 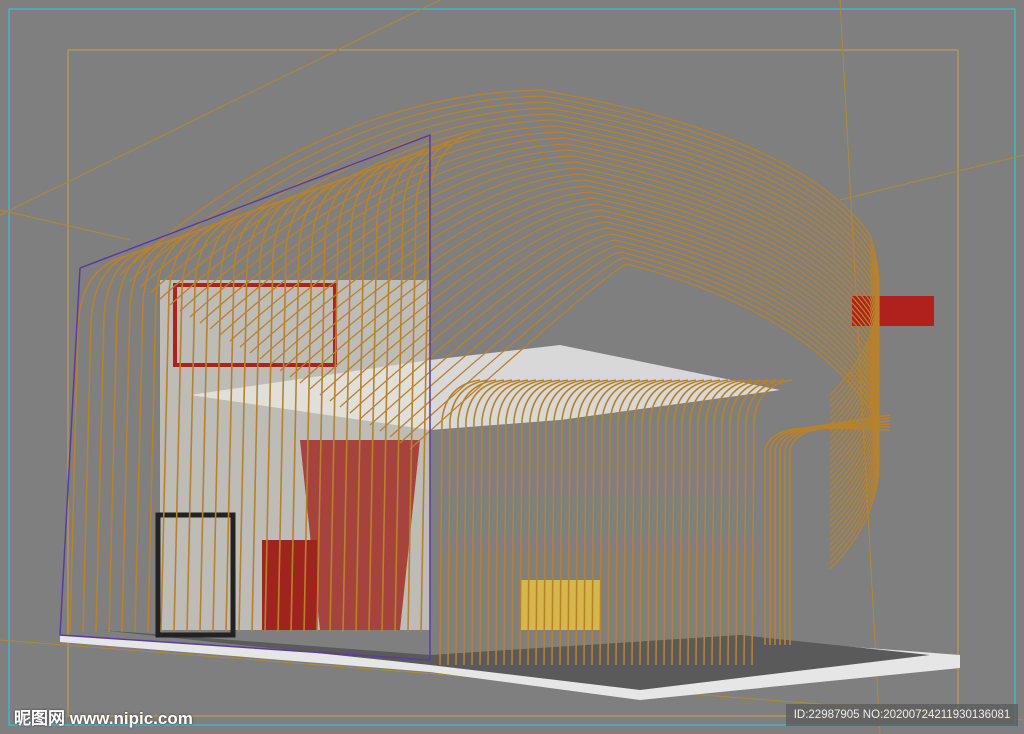 I want to click on watermark-id: ID:22987905 NO:20200724211930136081, so click(x=902, y=715).